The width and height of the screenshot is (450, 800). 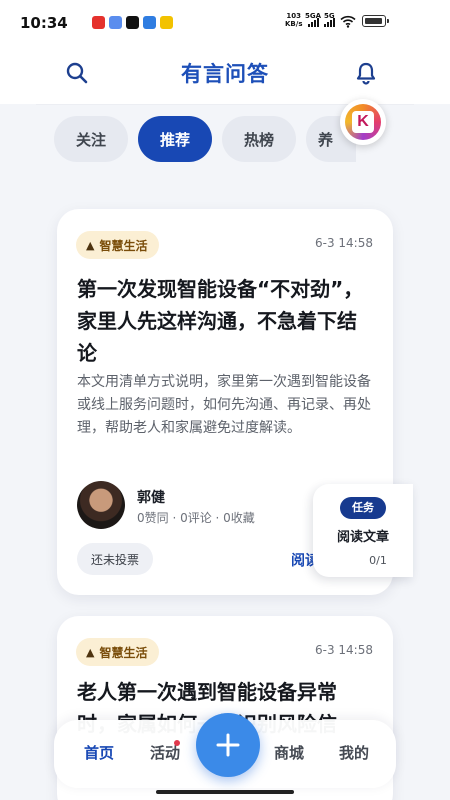 I want to click on bell-icon, so click(x=366, y=73).